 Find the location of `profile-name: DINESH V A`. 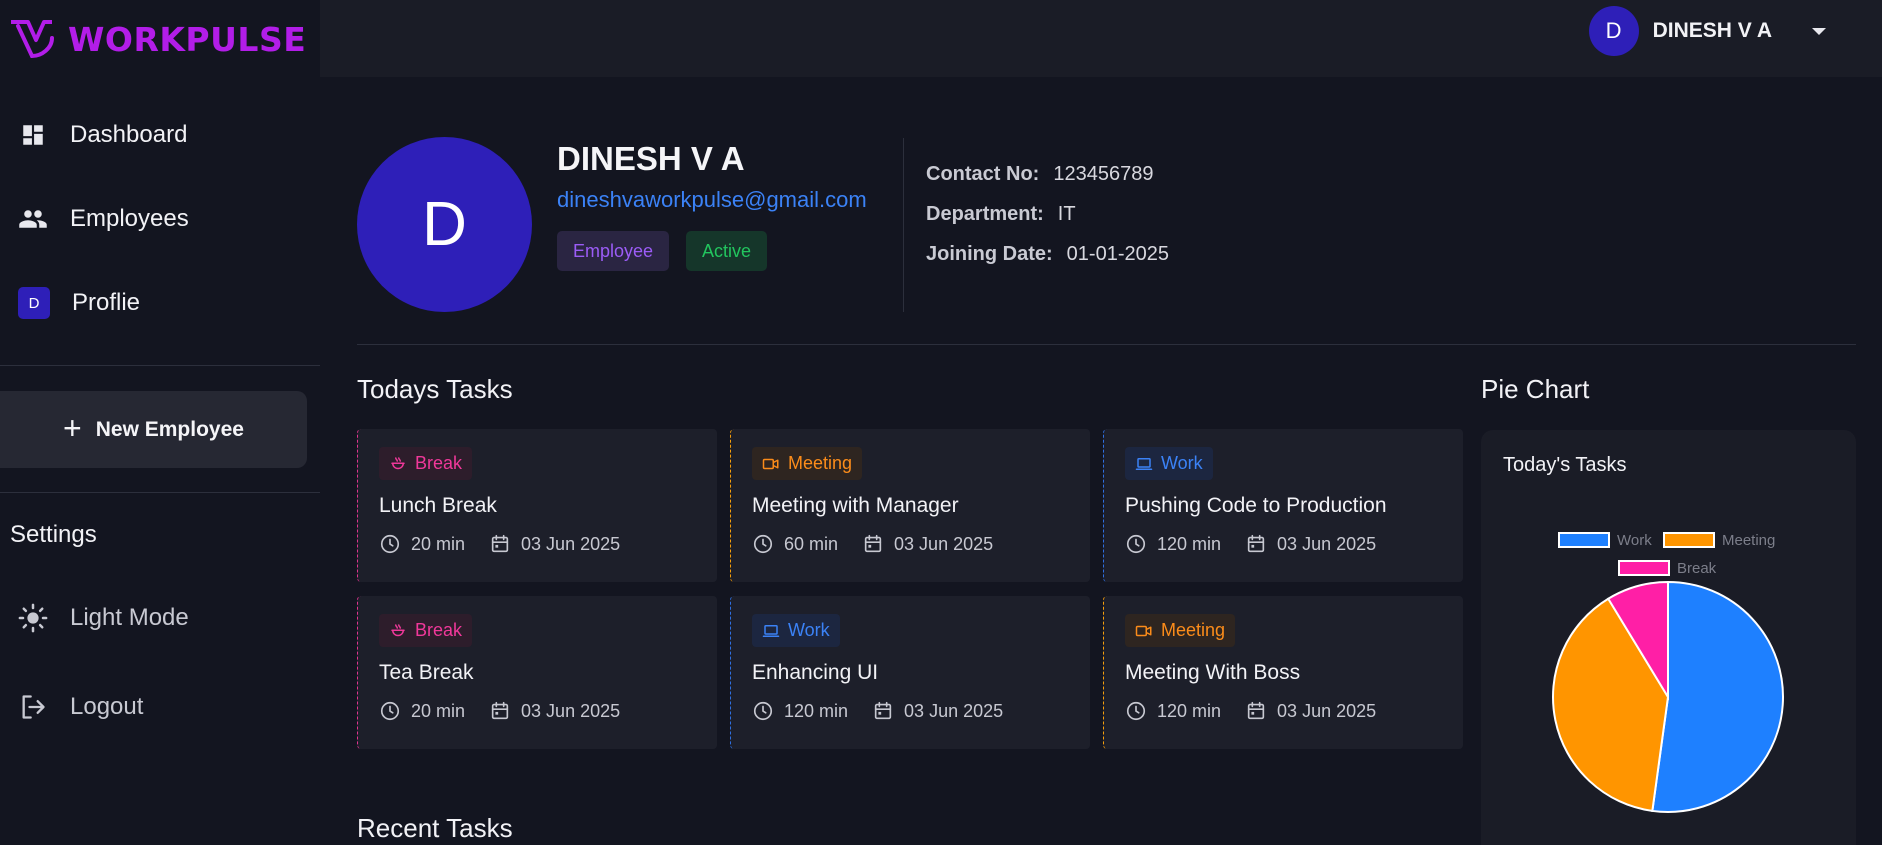

profile-name: DINESH V A is located at coordinates (651, 158).